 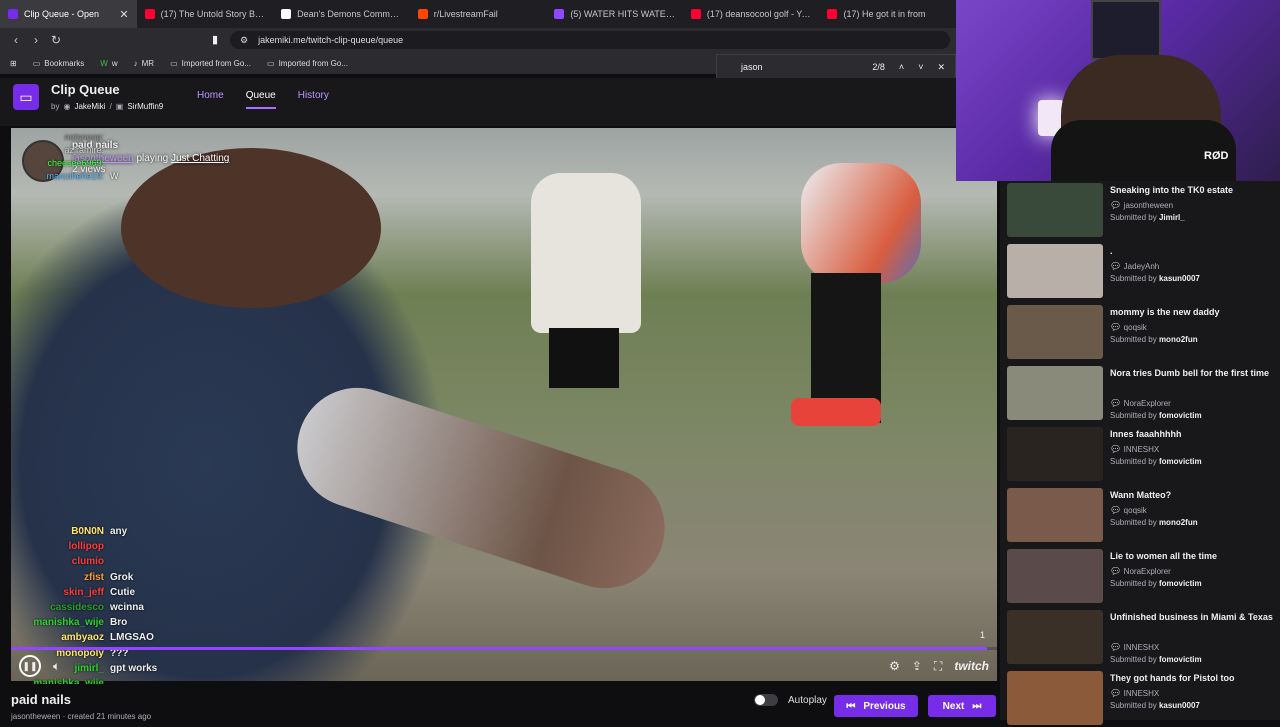 What do you see at coordinates (938, 666) in the screenshot?
I see `fullscreen-icon: ⛶` at bounding box center [938, 666].